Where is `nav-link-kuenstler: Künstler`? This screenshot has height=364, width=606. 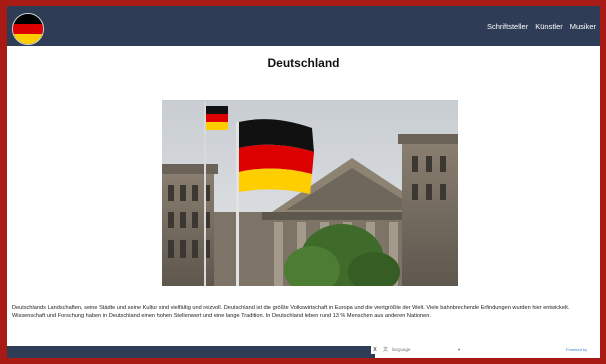 nav-link-kuenstler: Künstler is located at coordinates (549, 26).